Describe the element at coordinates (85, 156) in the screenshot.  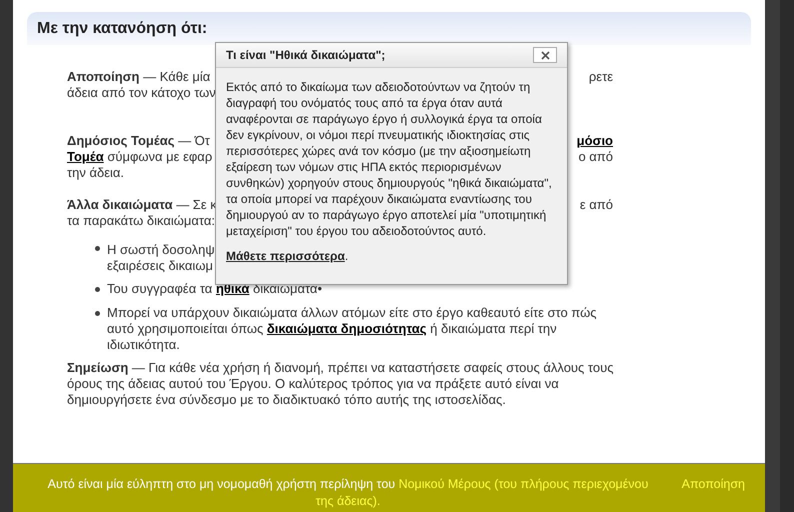
I see `text-link: Τομέα` at that location.